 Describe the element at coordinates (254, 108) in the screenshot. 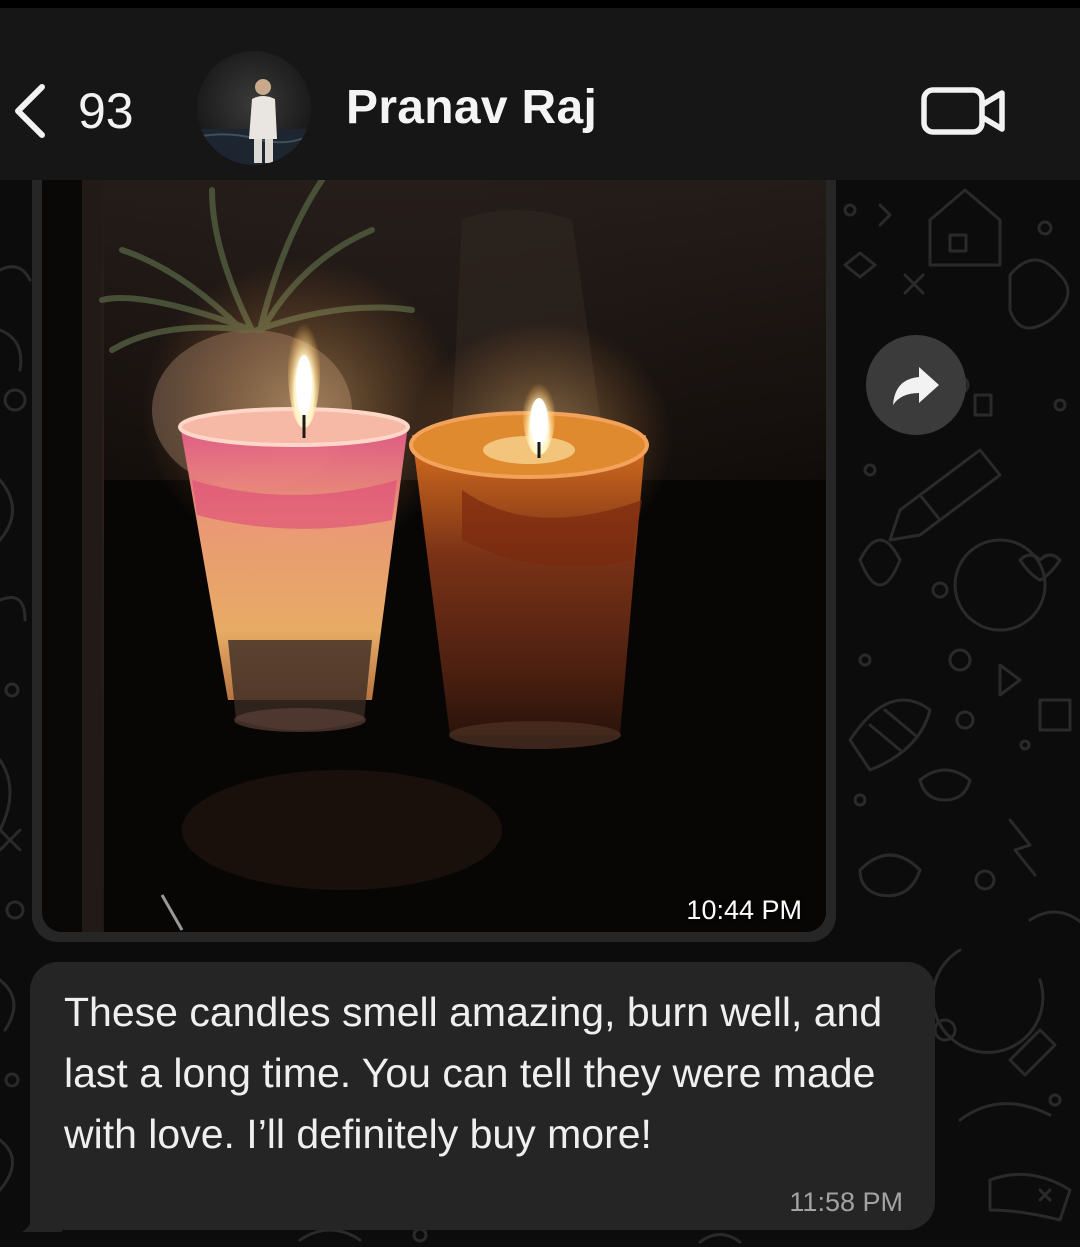

I see `avatar` at that location.